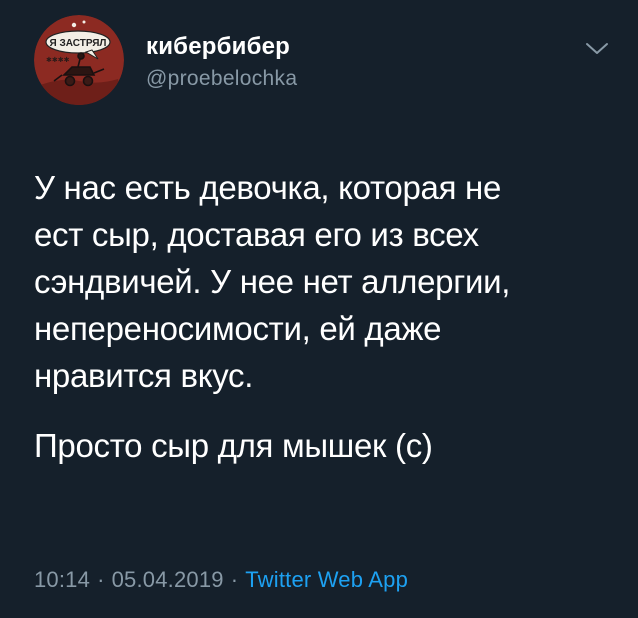 The height and width of the screenshot is (618, 638). I want to click on chevron-down-icon, so click(597, 48).